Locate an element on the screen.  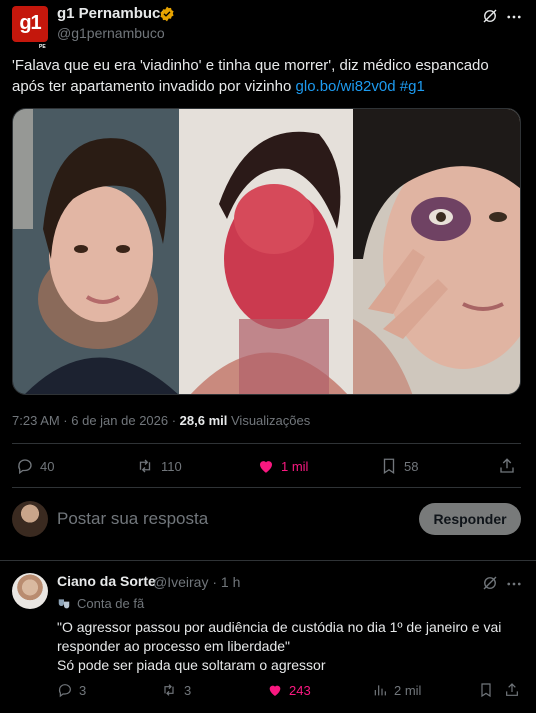
g1-avatar: g1 PE is located at coordinates (30, 28).